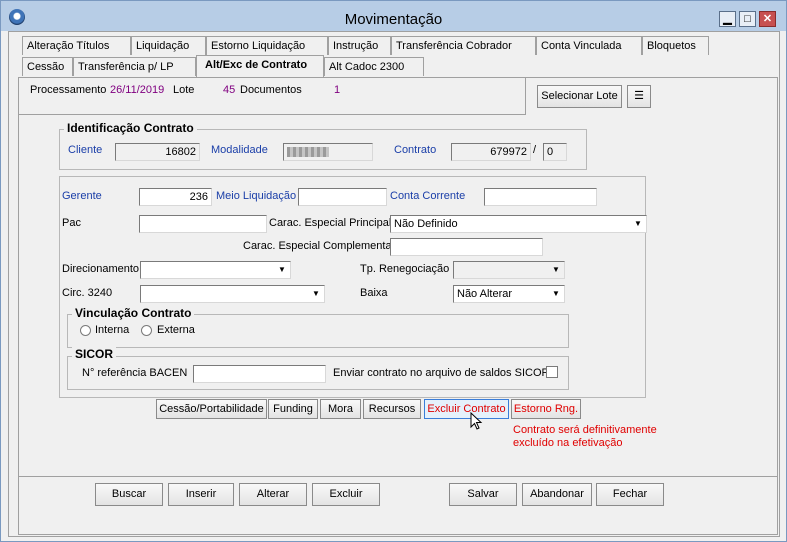 This screenshot has height=542, width=787. I want to click on contrato-field: 679972, so click(491, 152).